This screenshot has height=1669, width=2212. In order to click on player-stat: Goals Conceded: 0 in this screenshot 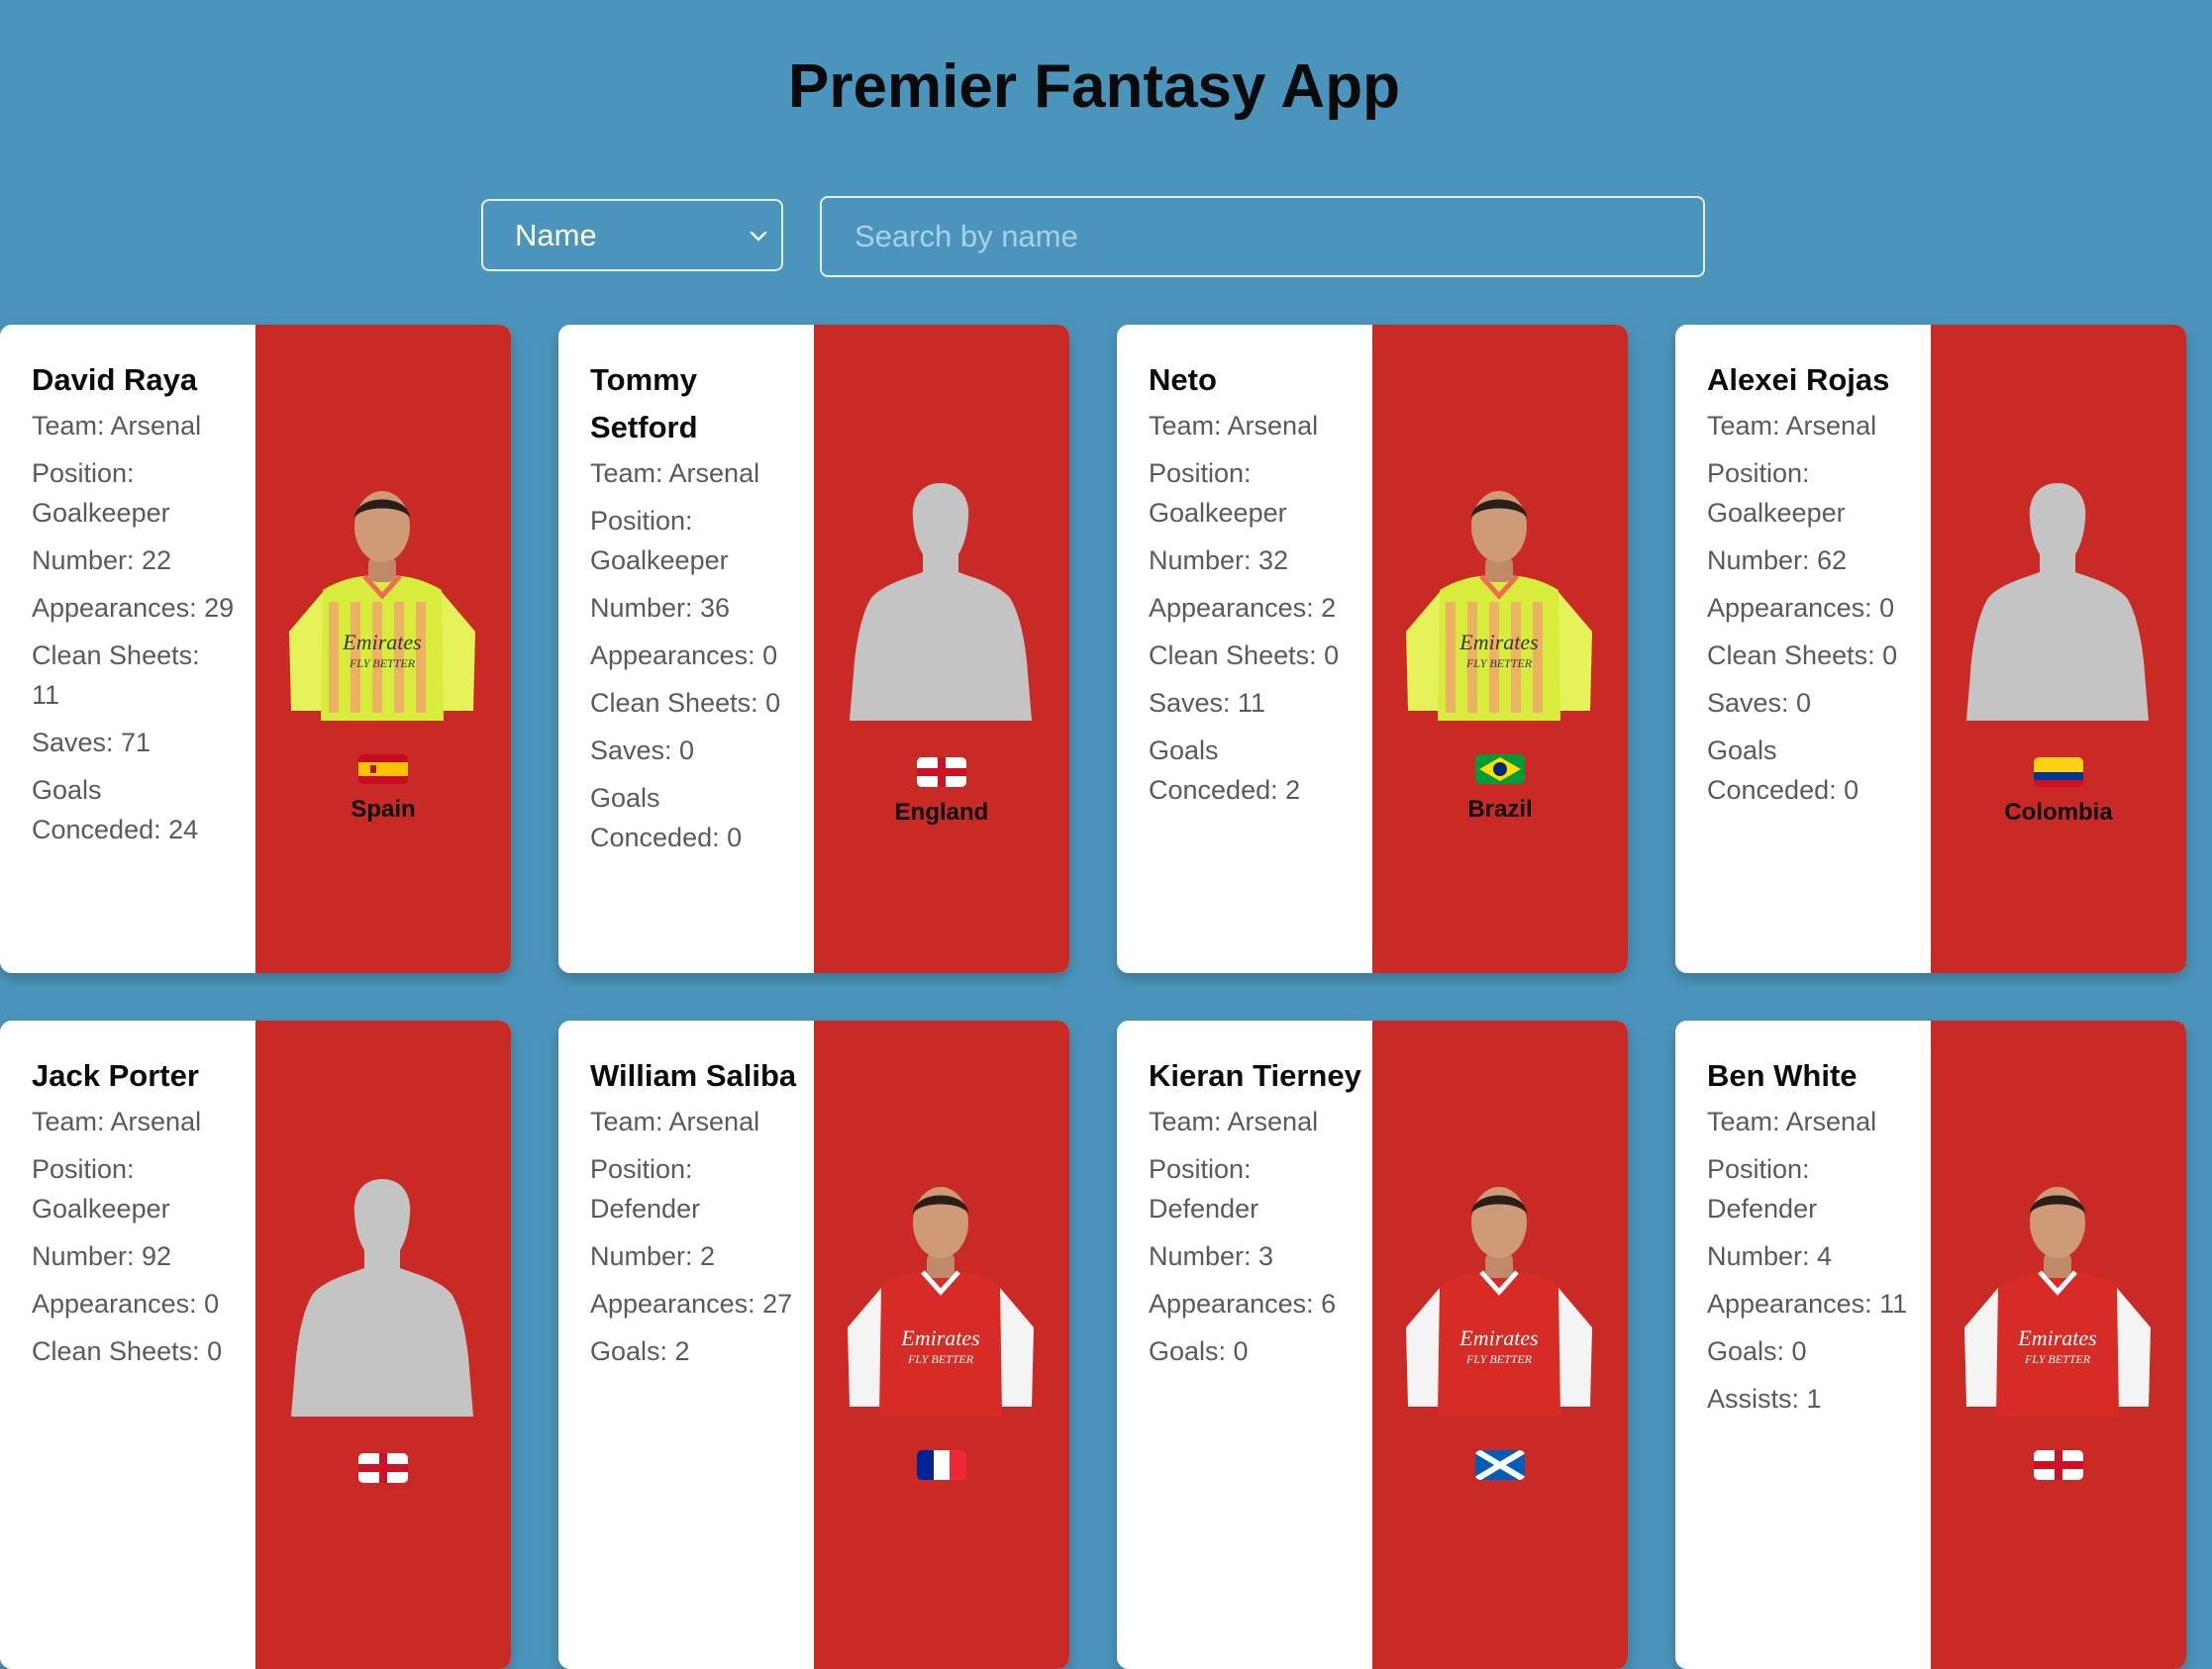, I will do `click(666, 818)`.